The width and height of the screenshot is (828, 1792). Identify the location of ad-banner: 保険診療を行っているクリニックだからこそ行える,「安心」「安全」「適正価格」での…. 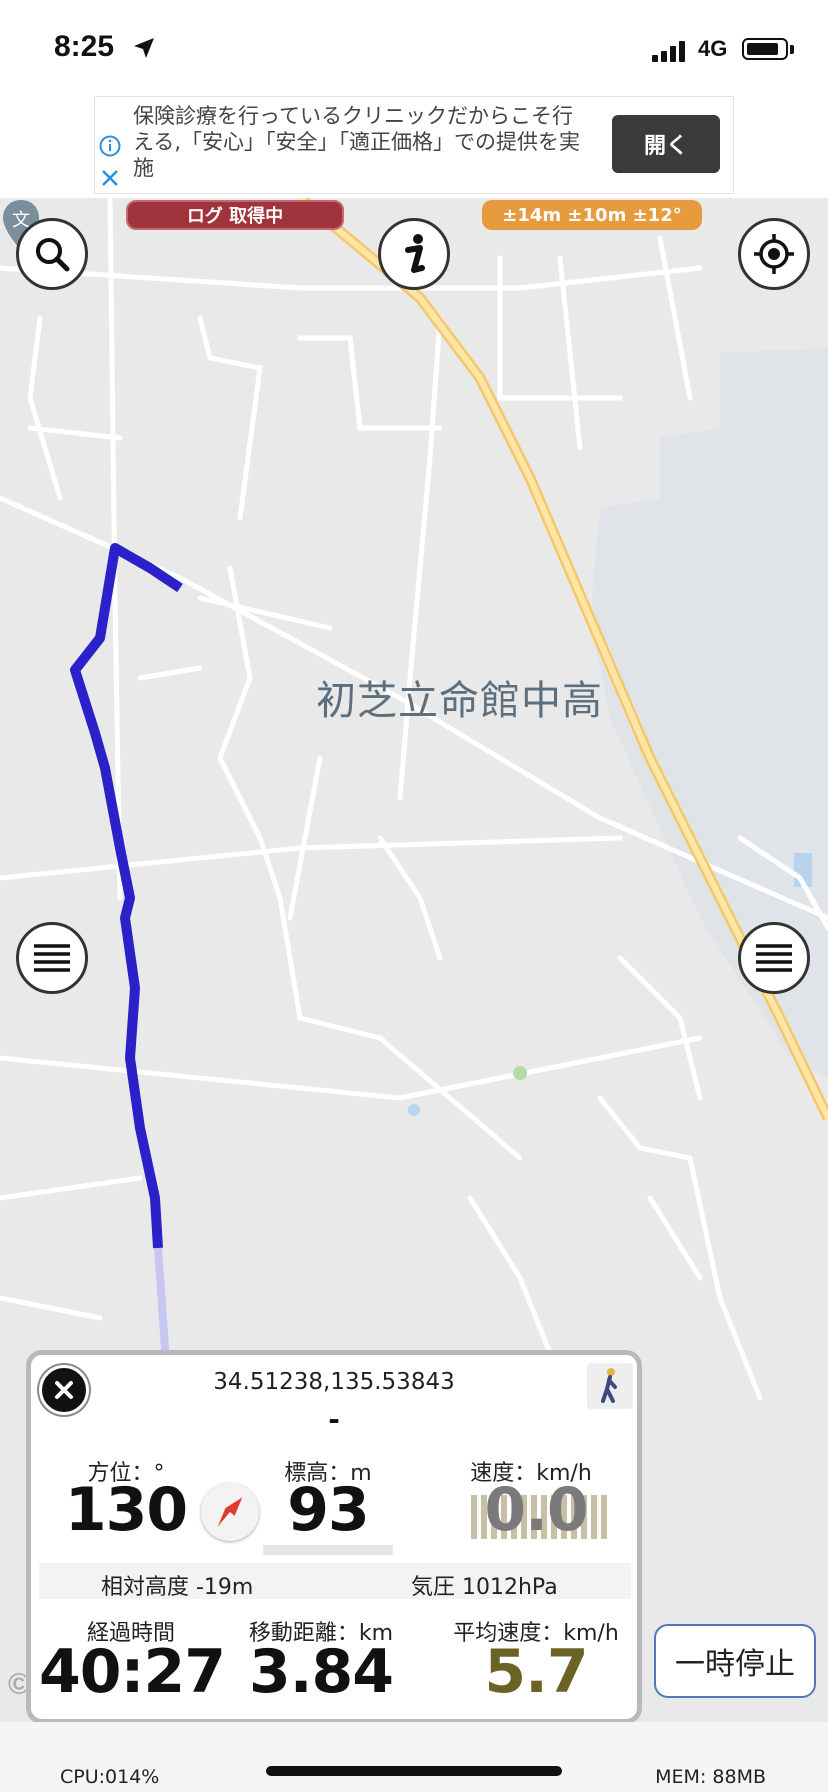
(414, 147).